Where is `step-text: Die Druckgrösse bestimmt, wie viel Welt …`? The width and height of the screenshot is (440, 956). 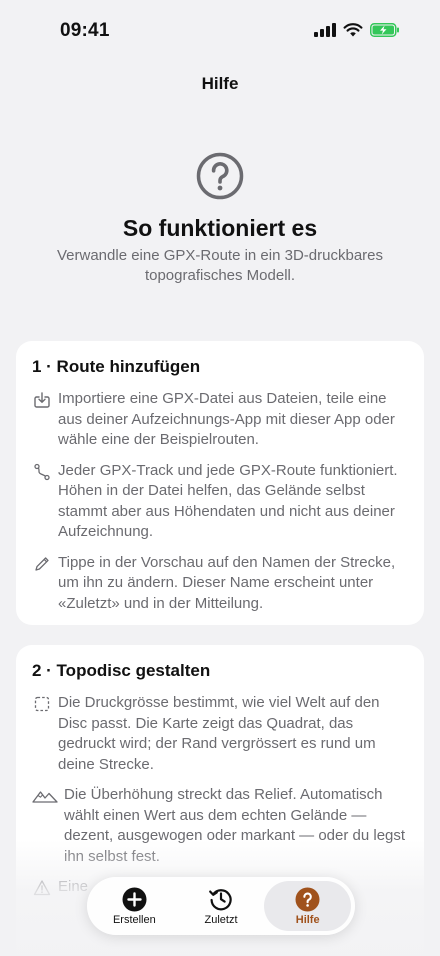
step-text: Die Druckgrösse bestimmt, wie viel Welt … is located at coordinates (219, 733).